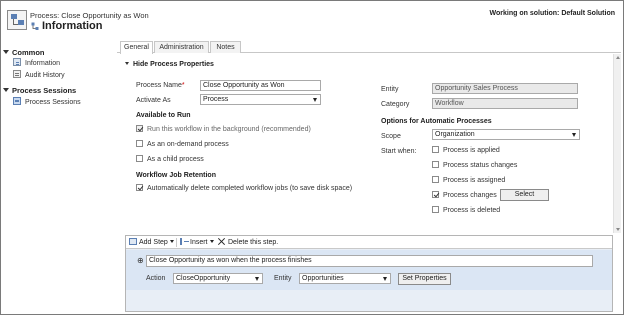 This screenshot has height=315, width=624. What do you see at coordinates (506, 134) in the screenshot?
I see `scope-select: Organization` at bounding box center [506, 134].